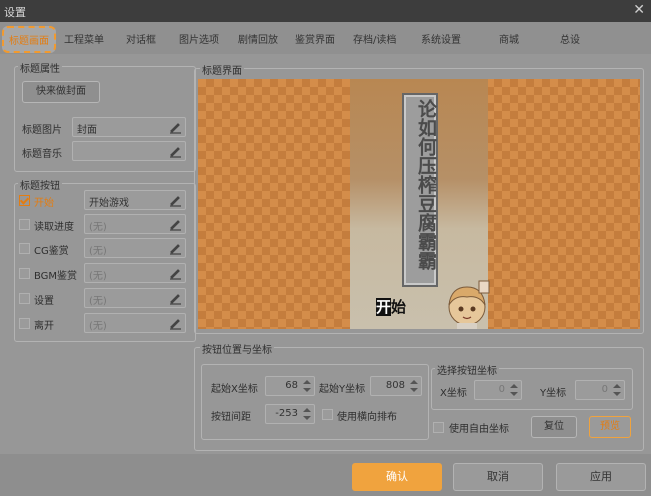 The width and height of the screenshot is (651, 496). What do you see at coordinates (397, 477) in the screenshot?
I see `confirm-button: 确认` at bounding box center [397, 477].